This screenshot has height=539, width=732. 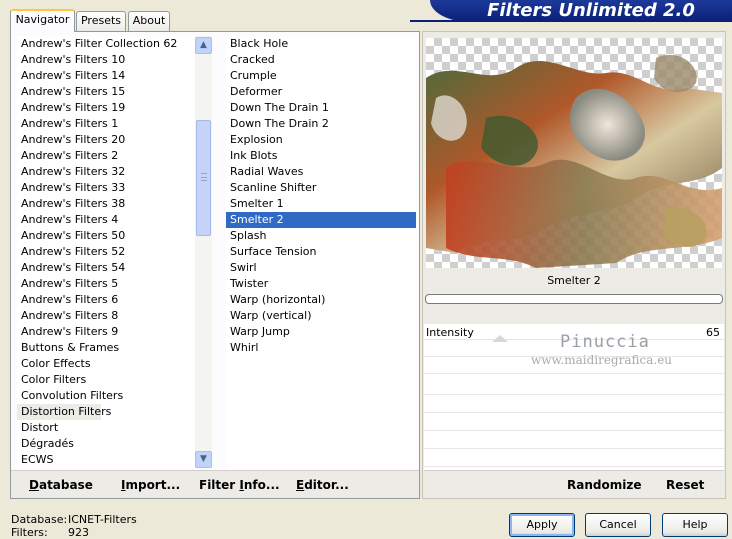 I want to click on category-list-item: Buttons & Frames, so click(x=106, y=348).